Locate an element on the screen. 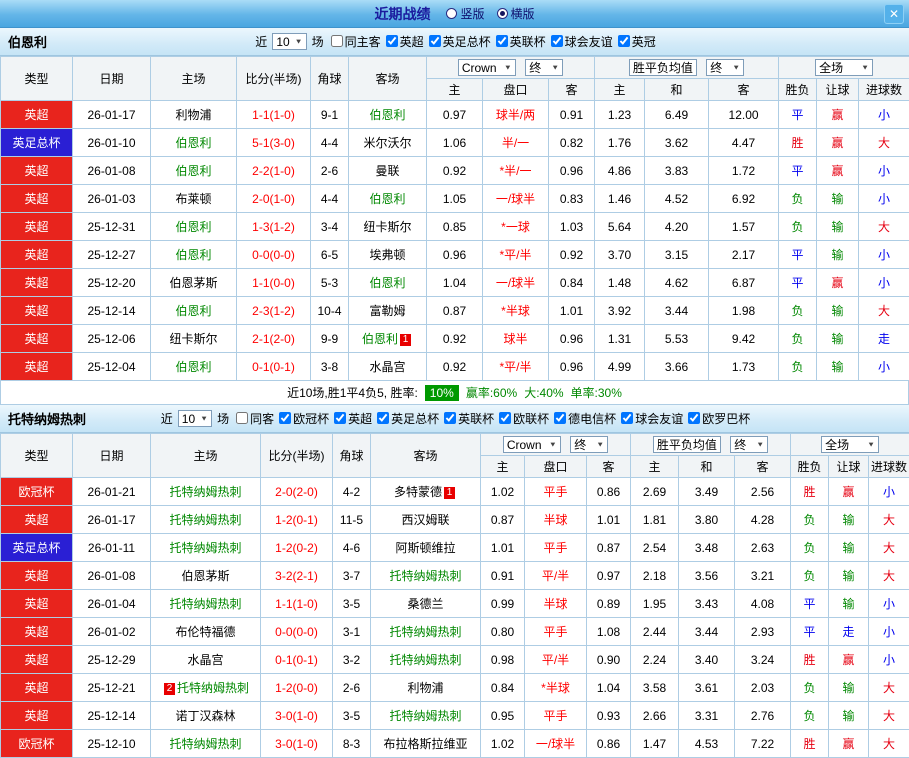 The height and width of the screenshot is (758, 909). avg-draw-cell: 3.43 is located at coordinates (707, 604).